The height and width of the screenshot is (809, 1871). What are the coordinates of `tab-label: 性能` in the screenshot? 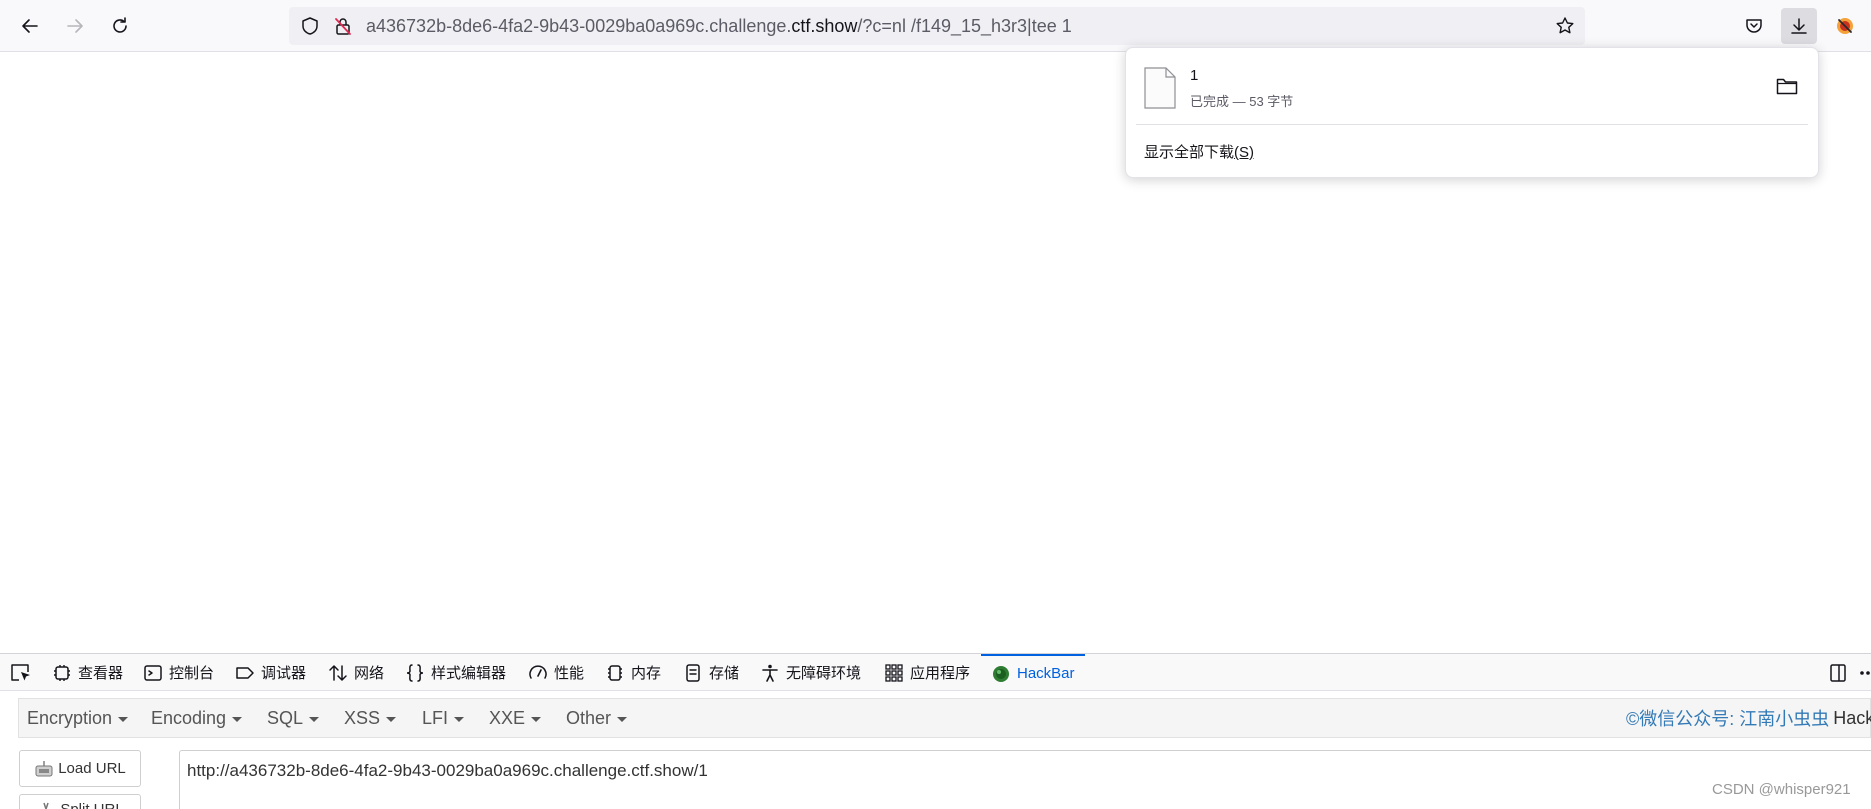 It's located at (569, 673).